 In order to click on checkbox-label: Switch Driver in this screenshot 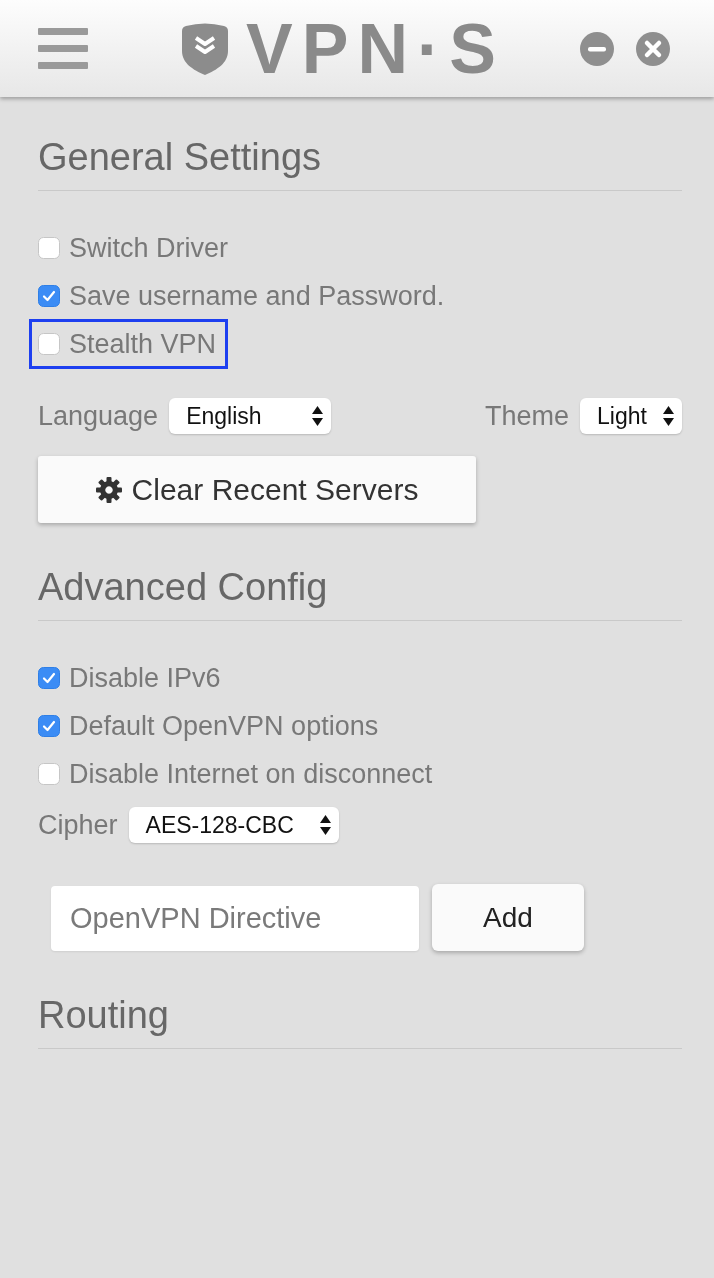, I will do `click(149, 248)`.